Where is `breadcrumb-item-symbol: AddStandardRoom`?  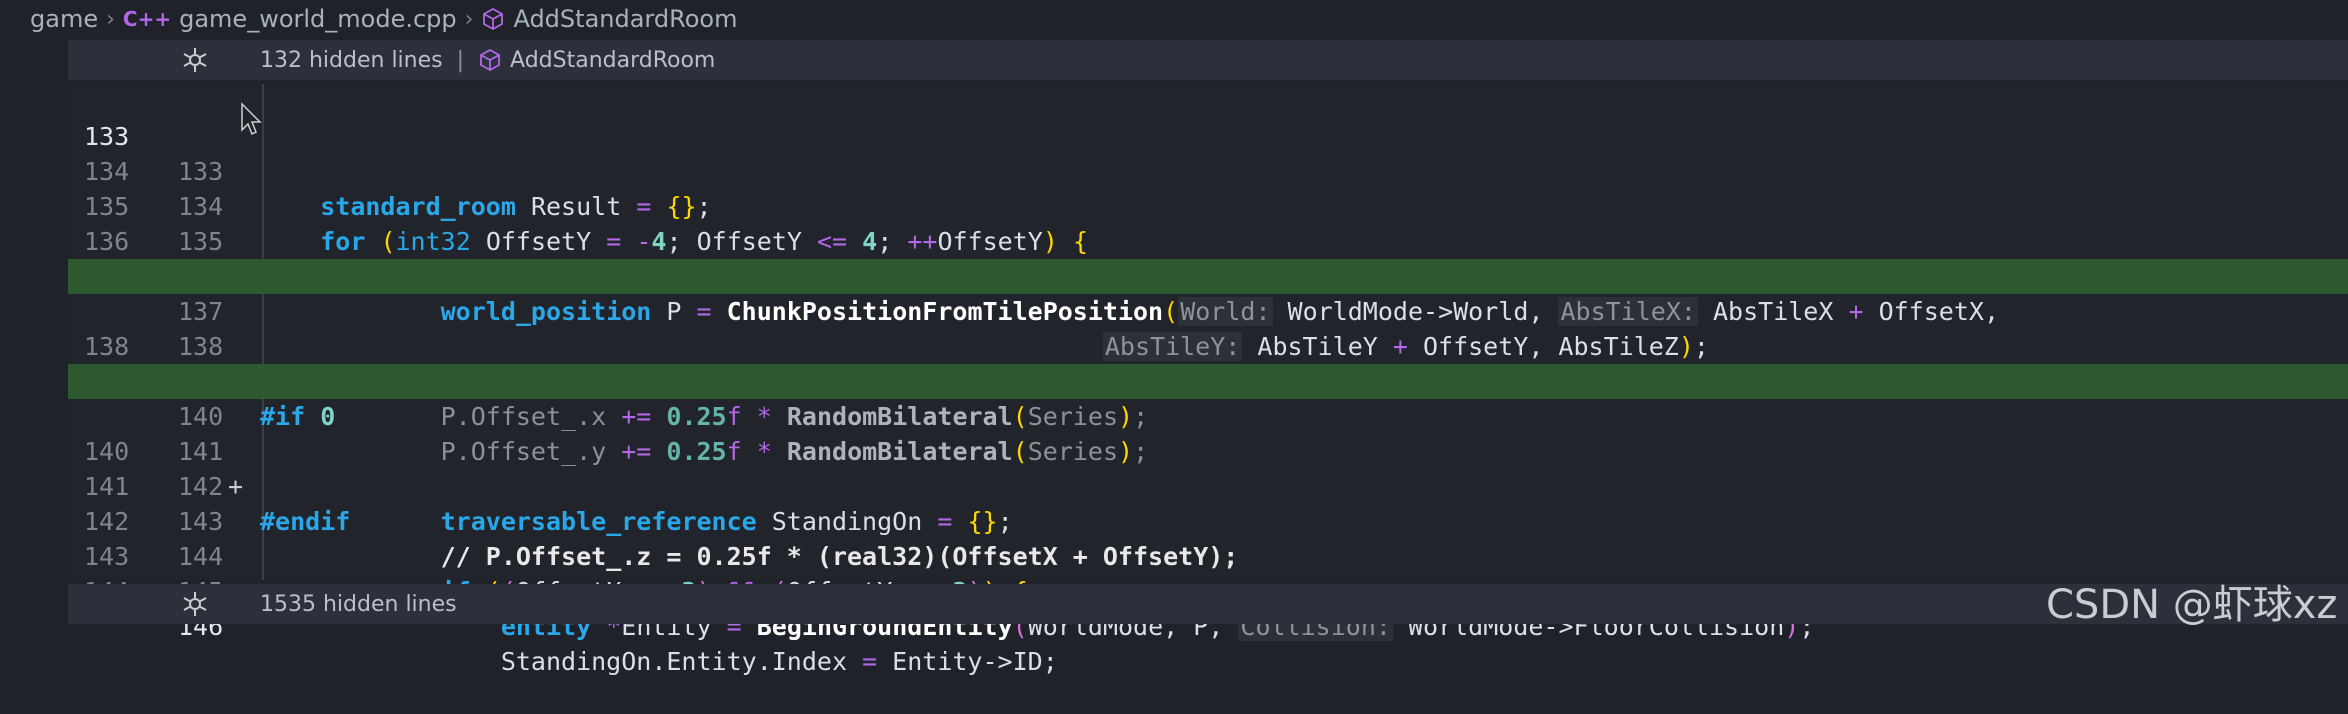
breadcrumb-item-symbol: AddStandardRoom is located at coordinates (625, 19).